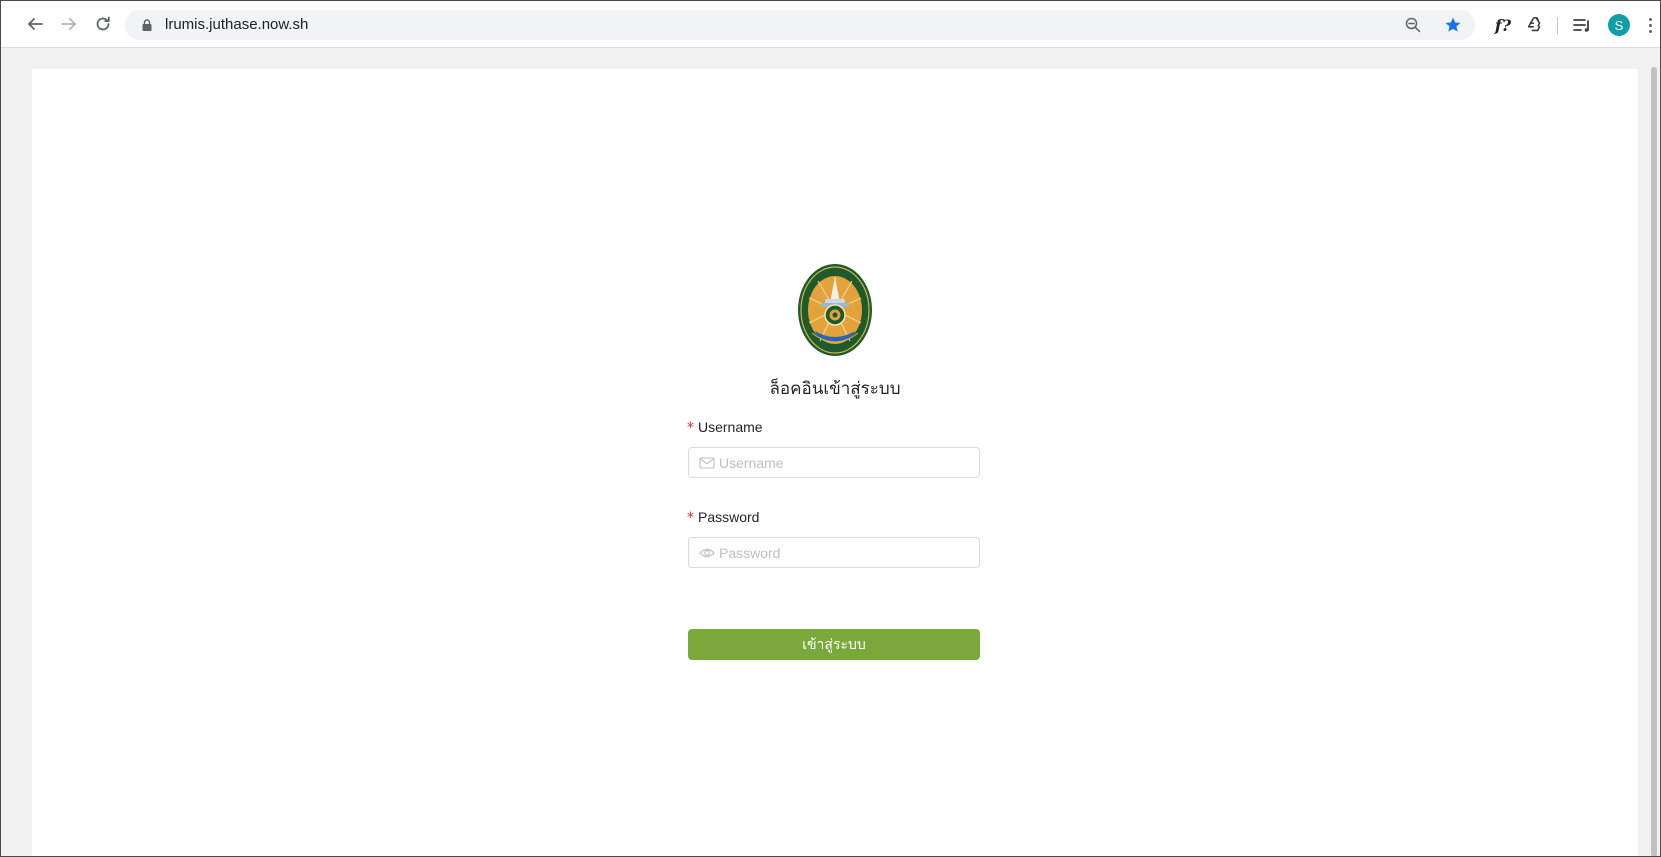 This screenshot has height=857, width=1661. What do you see at coordinates (707, 553) in the screenshot?
I see `eye-icon` at bounding box center [707, 553].